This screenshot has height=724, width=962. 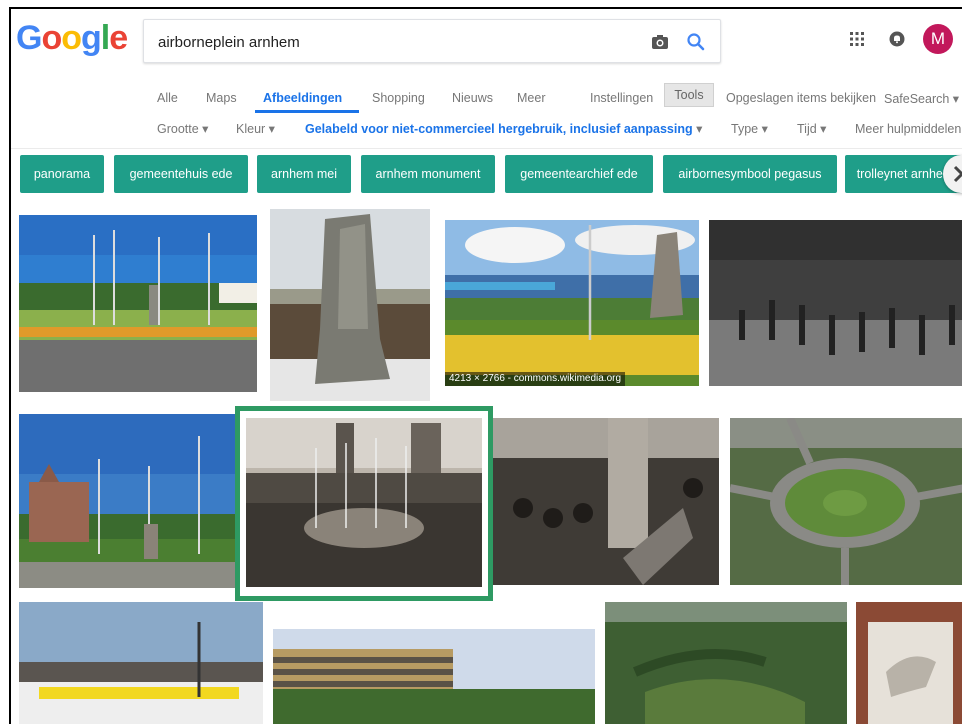 What do you see at coordinates (302, 98) in the screenshot?
I see `tab-afbeeldingen: Afbeeldingen` at bounding box center [302, 98].